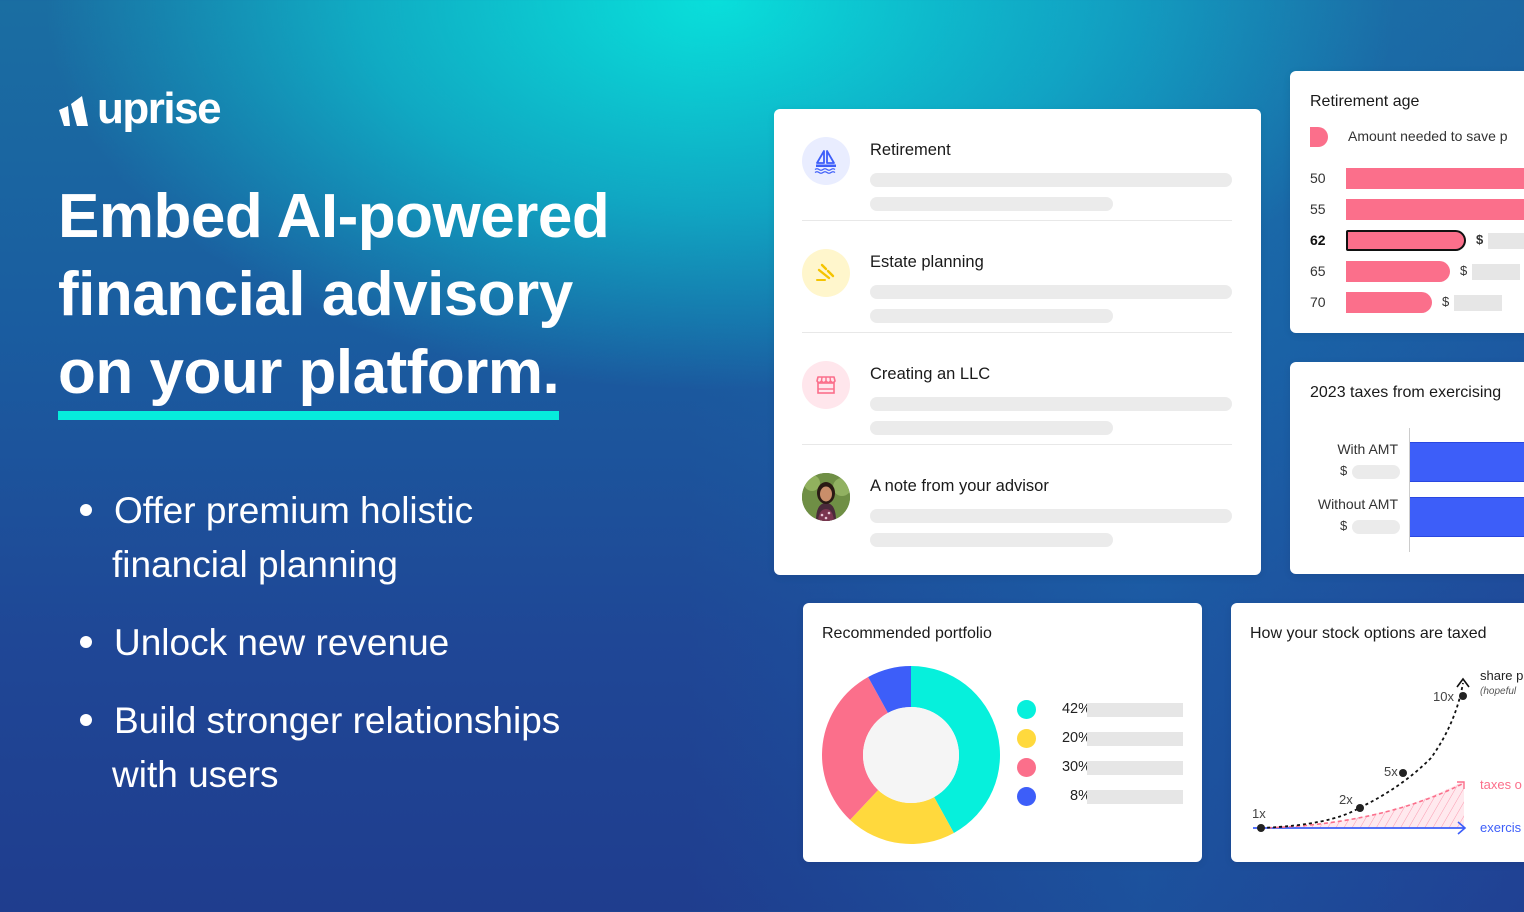 This screenshot has width=1524, height=912. I want to click on advisor-avatar, so click(826, 497).